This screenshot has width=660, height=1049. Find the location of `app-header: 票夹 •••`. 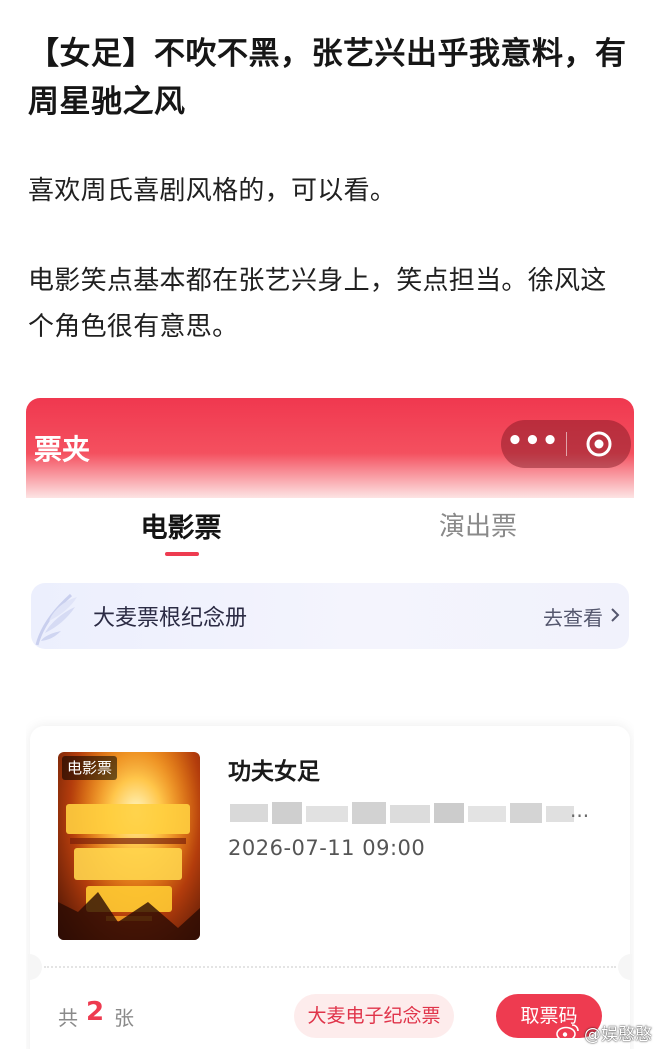

app-header: 票夹 ••• is located at coordinates (330, 448).